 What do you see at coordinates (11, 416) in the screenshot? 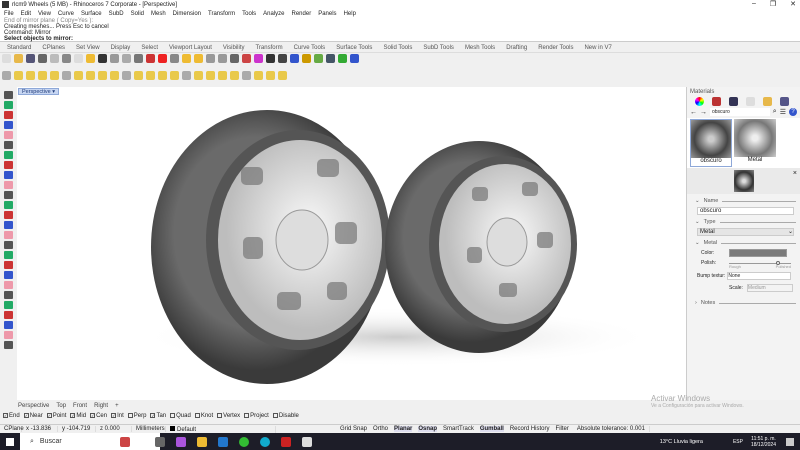
I see `osnap-end: ✓ End` at bounding box center [11, 416].